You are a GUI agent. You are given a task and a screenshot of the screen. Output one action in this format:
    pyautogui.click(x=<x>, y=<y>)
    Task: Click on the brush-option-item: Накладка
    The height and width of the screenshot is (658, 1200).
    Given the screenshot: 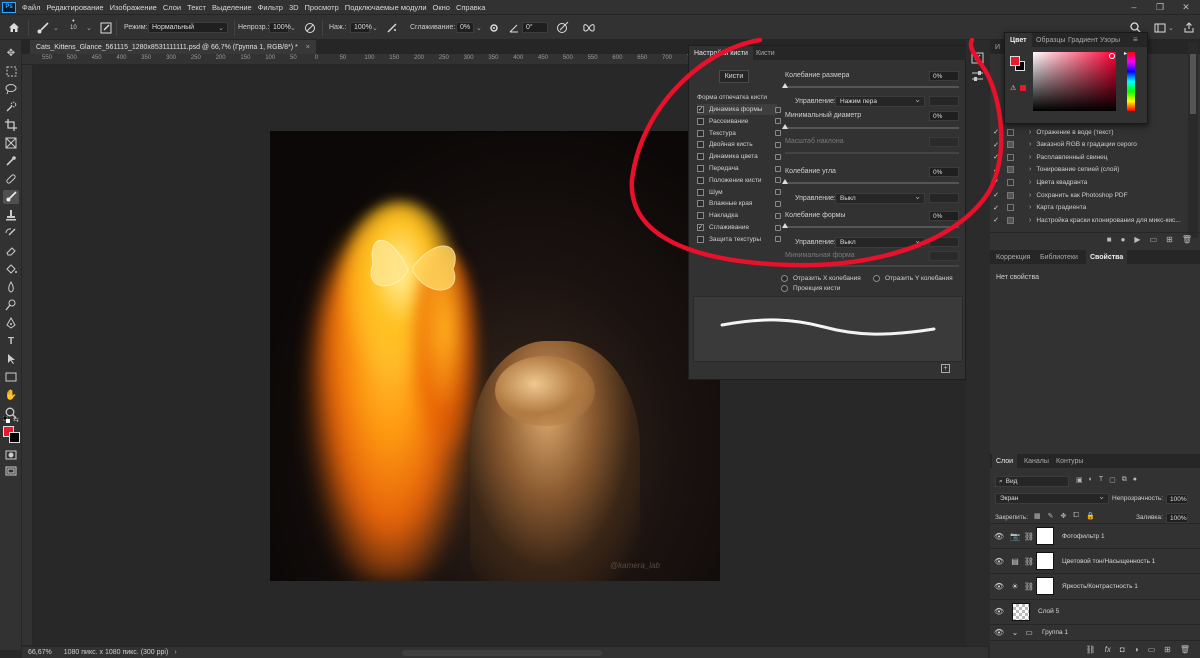 What is the action you would take?
    pyautogui.click(x=739, y=215)
    